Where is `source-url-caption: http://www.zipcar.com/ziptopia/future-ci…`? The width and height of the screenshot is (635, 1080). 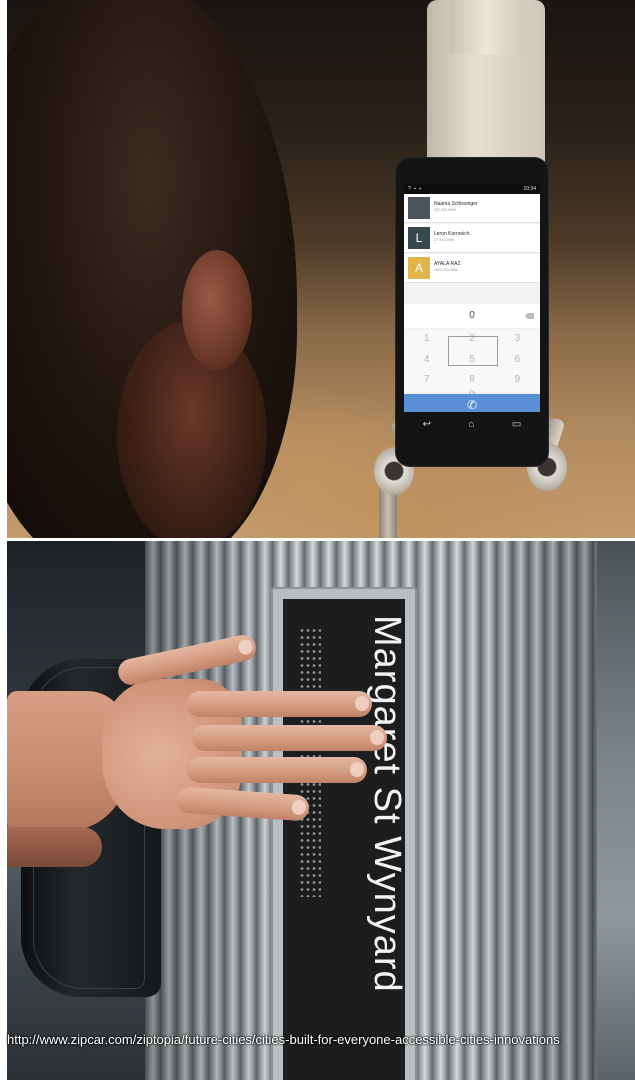
source-url-caption: http://www.zipcar.com/ziptopia/future-ci… is located at coordinates (283, 1039).